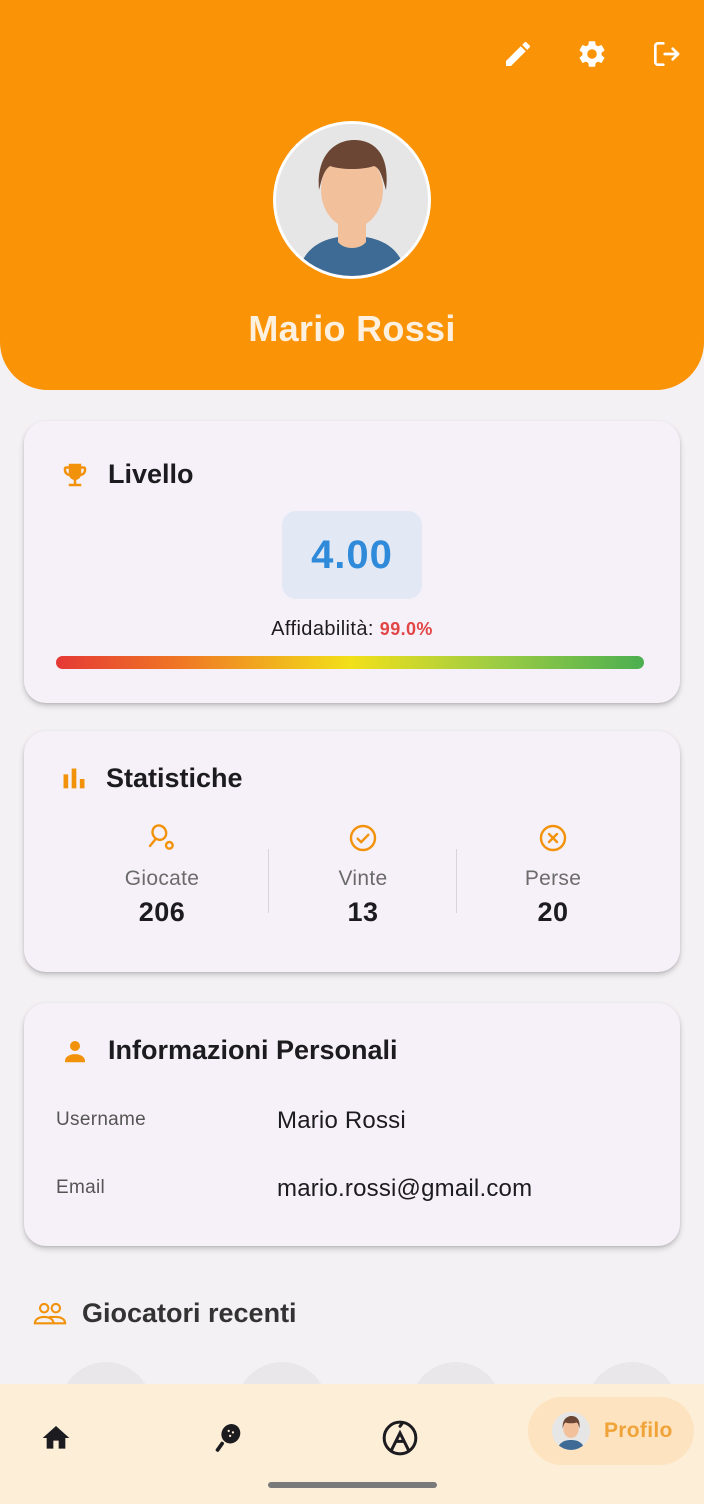 This screenshot has width=704, height=1504. I want to click on avatar, so click(352, 200).